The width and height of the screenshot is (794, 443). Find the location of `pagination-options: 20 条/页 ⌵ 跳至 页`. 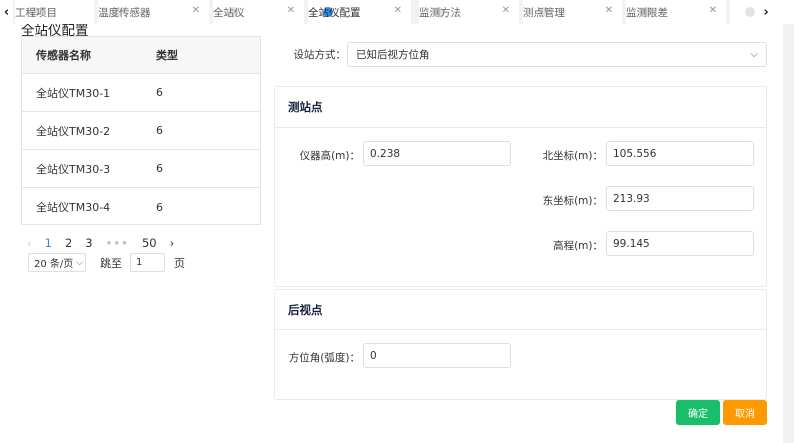

pagination-options: 20 条/页 ⌵ 跳至 页 is located at coordinates (106, 262).